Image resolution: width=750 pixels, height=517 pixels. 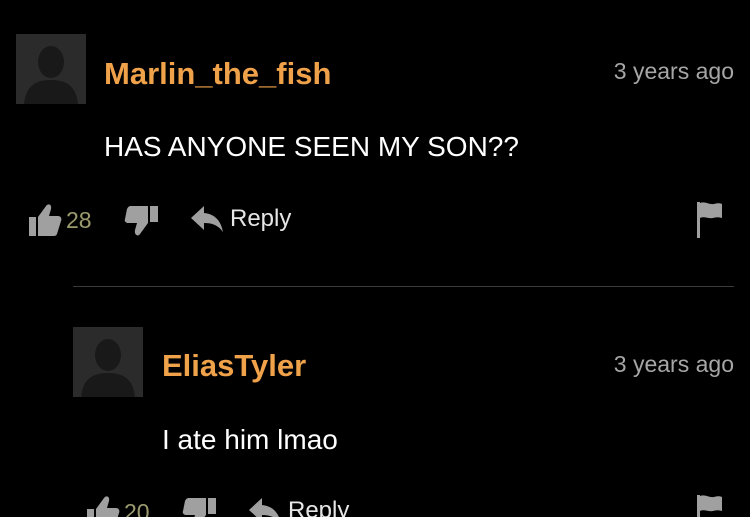 What do you see at coordinates (103, 506) in the screenshot?
I see `thumbs-up-icon` at bounding box center [103, 506].